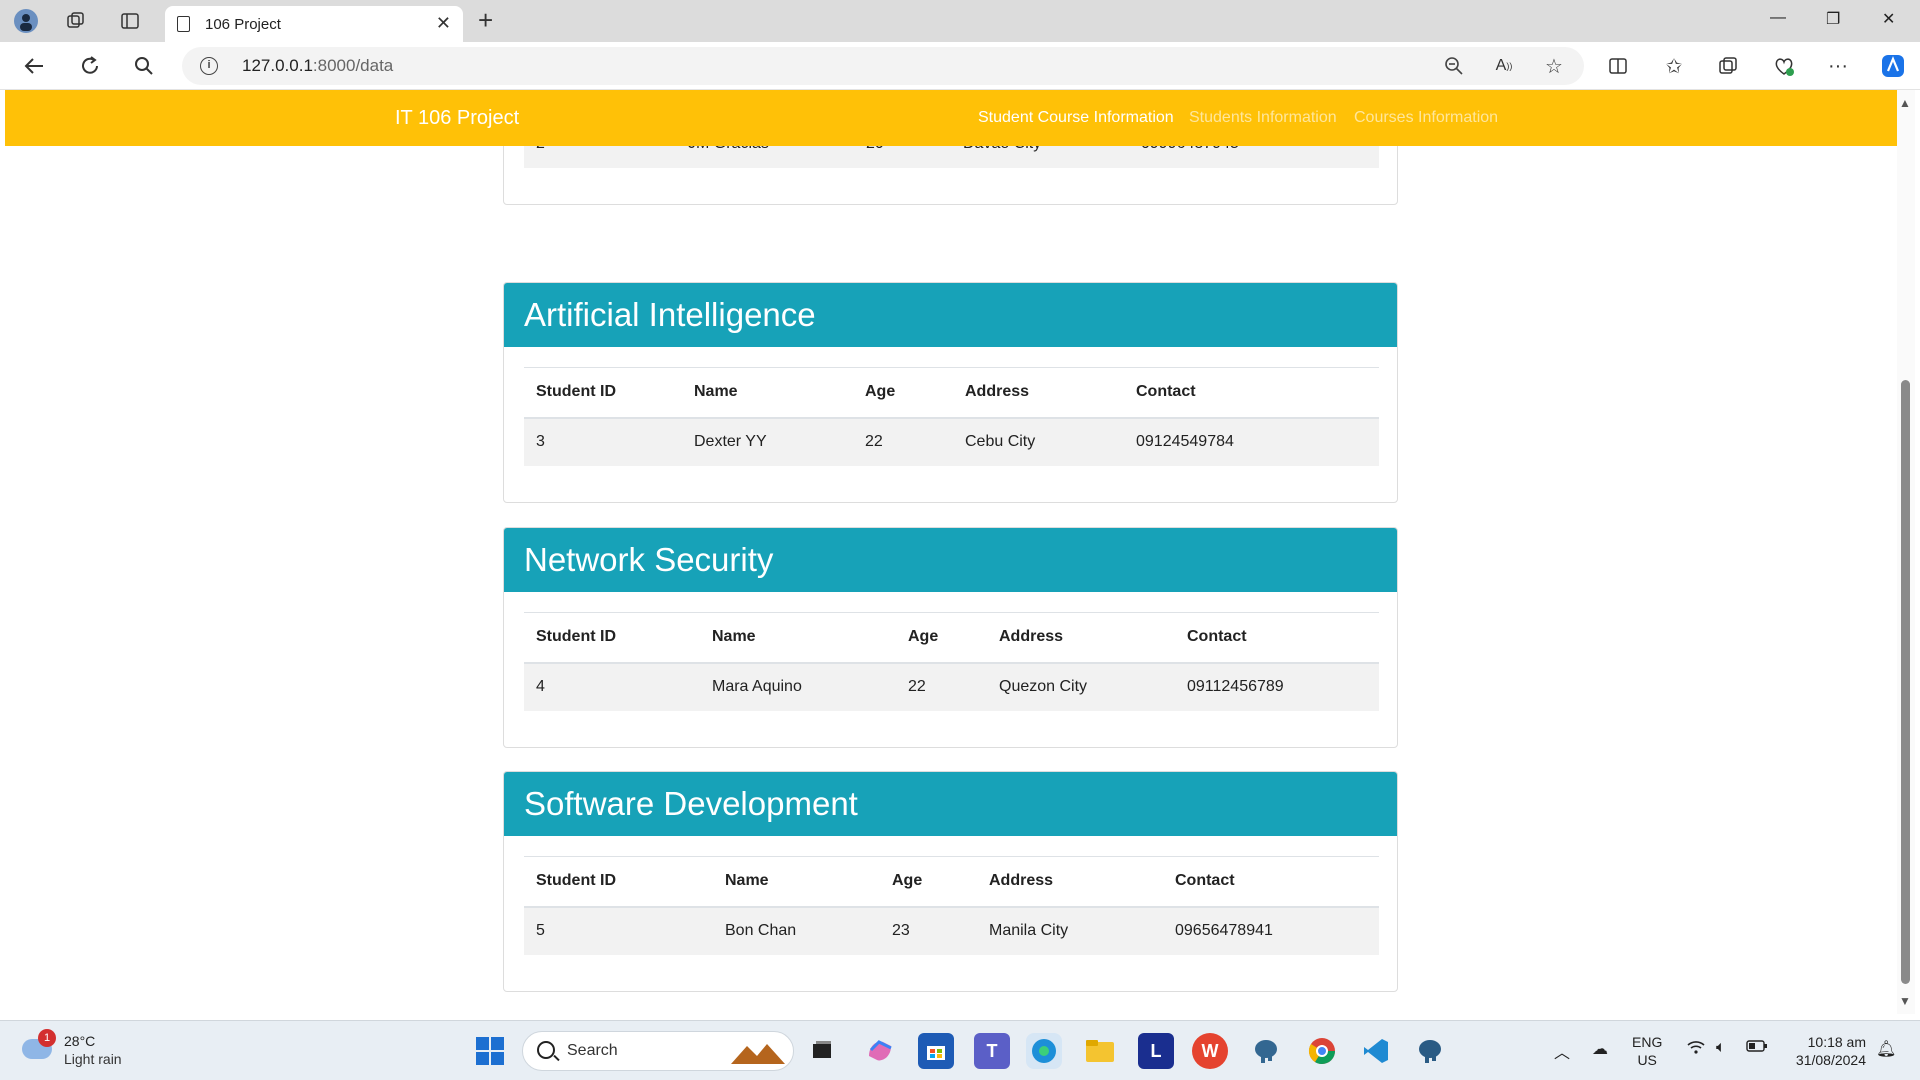  Describe the element at coordinates (1905, 1001) in the screenshot. I see `scroll-down-icon: ▼` at that location.